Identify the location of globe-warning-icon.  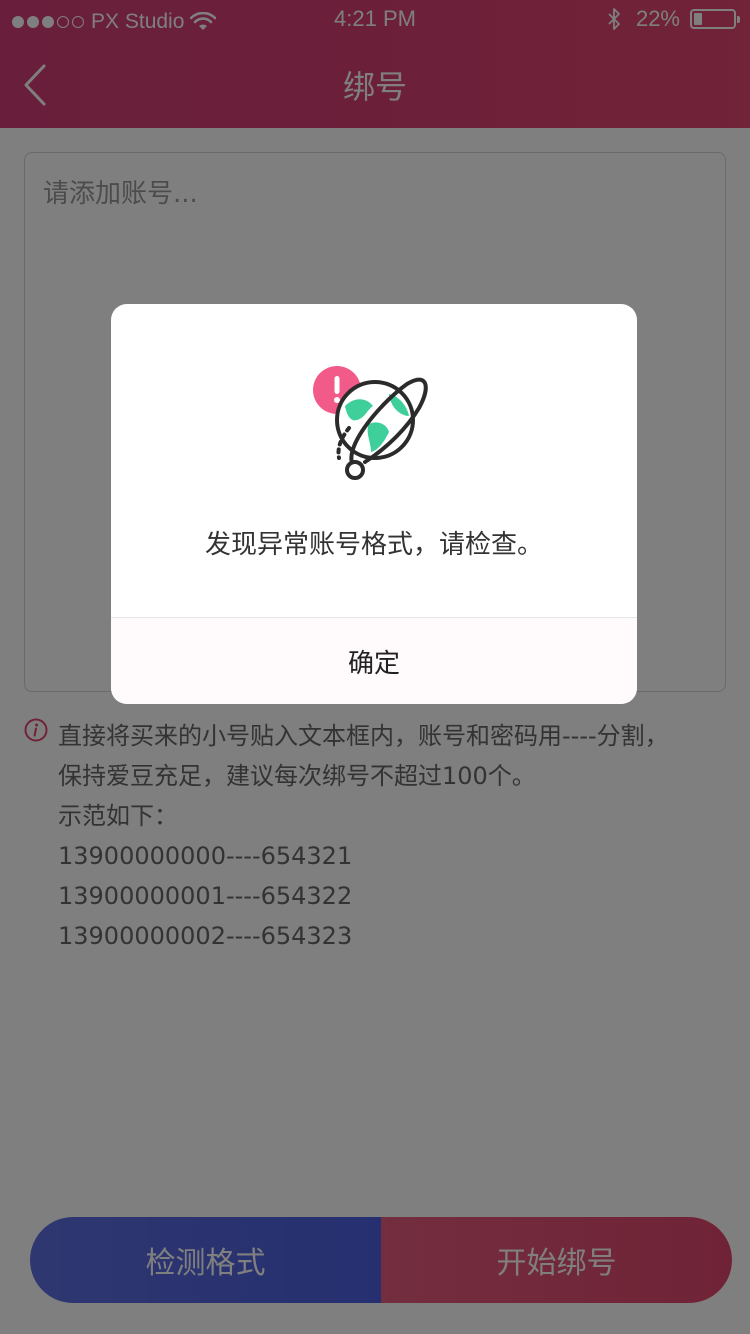
(370, 423).